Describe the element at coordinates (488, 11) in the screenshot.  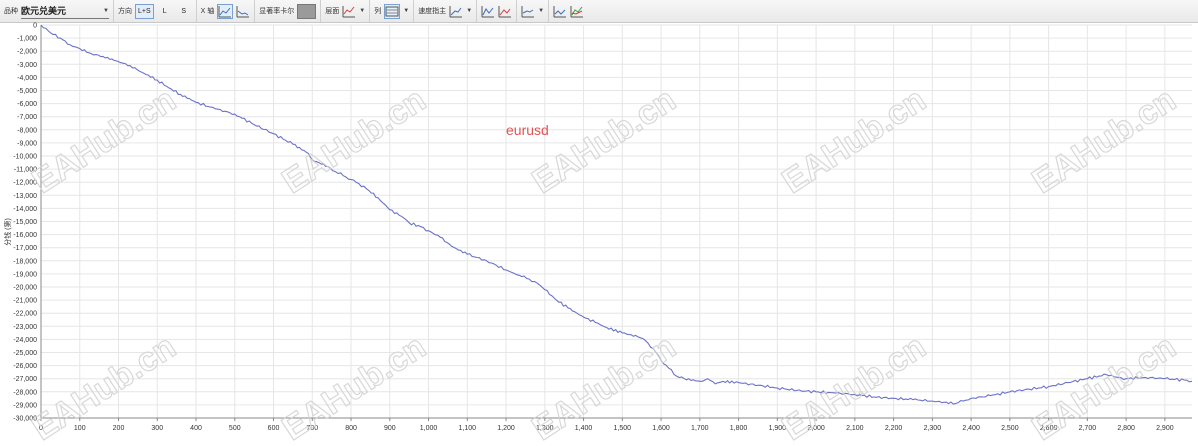
I see `chart-view-1-icon` at that location.